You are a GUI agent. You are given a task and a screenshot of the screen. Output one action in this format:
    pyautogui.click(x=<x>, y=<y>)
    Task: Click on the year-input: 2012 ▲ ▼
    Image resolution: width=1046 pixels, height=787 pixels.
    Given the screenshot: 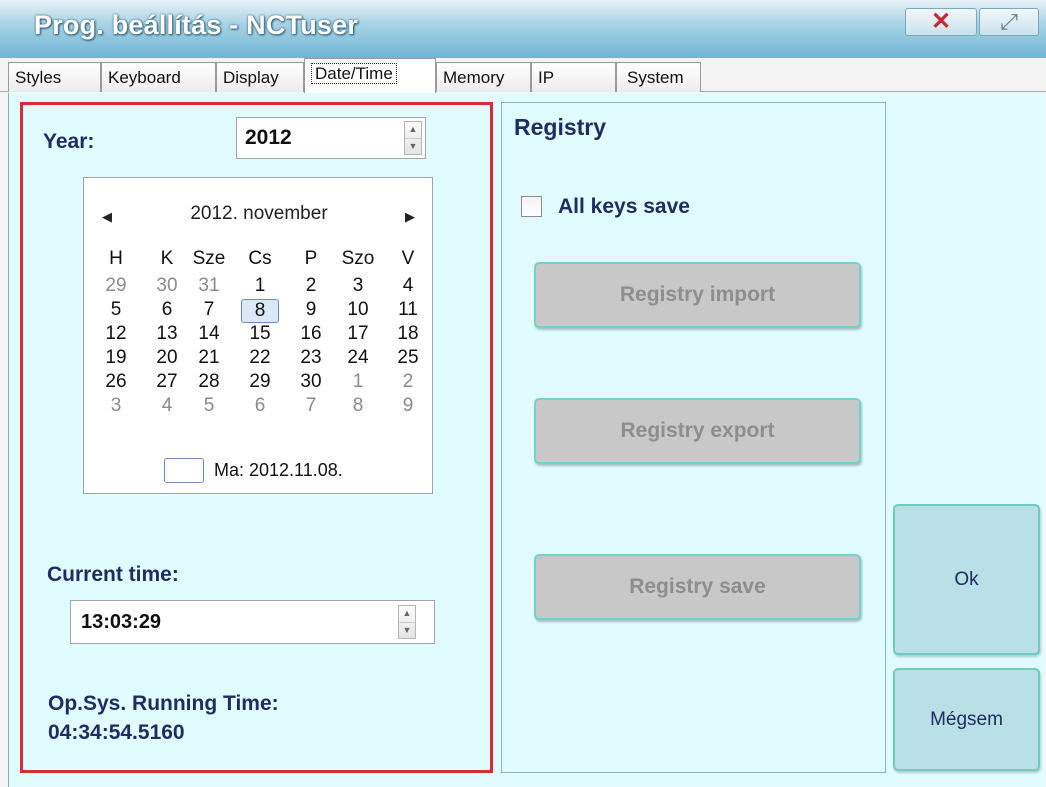 What is the action you would take?
    pyautogui.click(x=331, y=138)
    